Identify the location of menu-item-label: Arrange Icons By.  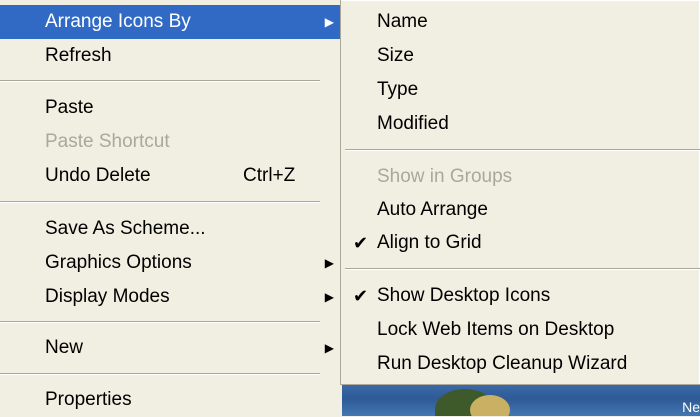
(118, 21).